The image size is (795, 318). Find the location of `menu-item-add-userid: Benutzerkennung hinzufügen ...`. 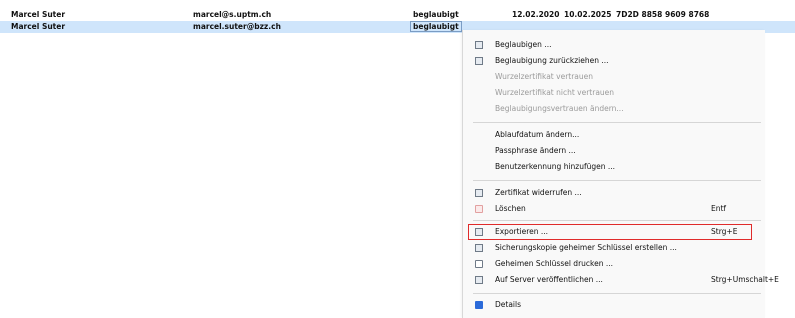

menu-item-add-userid: Benutzerkennung hinzufügen ... is located at coordinates (614, 167).